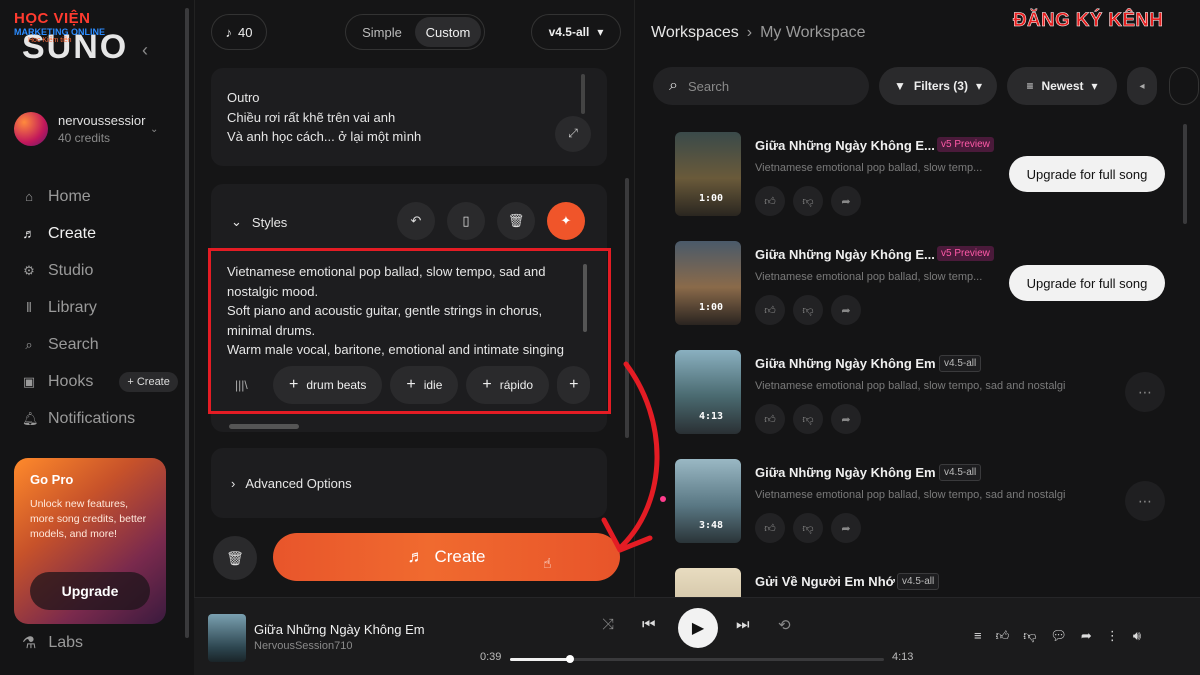 Image resolution: width=1200 pixels, height=675 pixels. I want to click on player-thumbnail, so click(227, 638).